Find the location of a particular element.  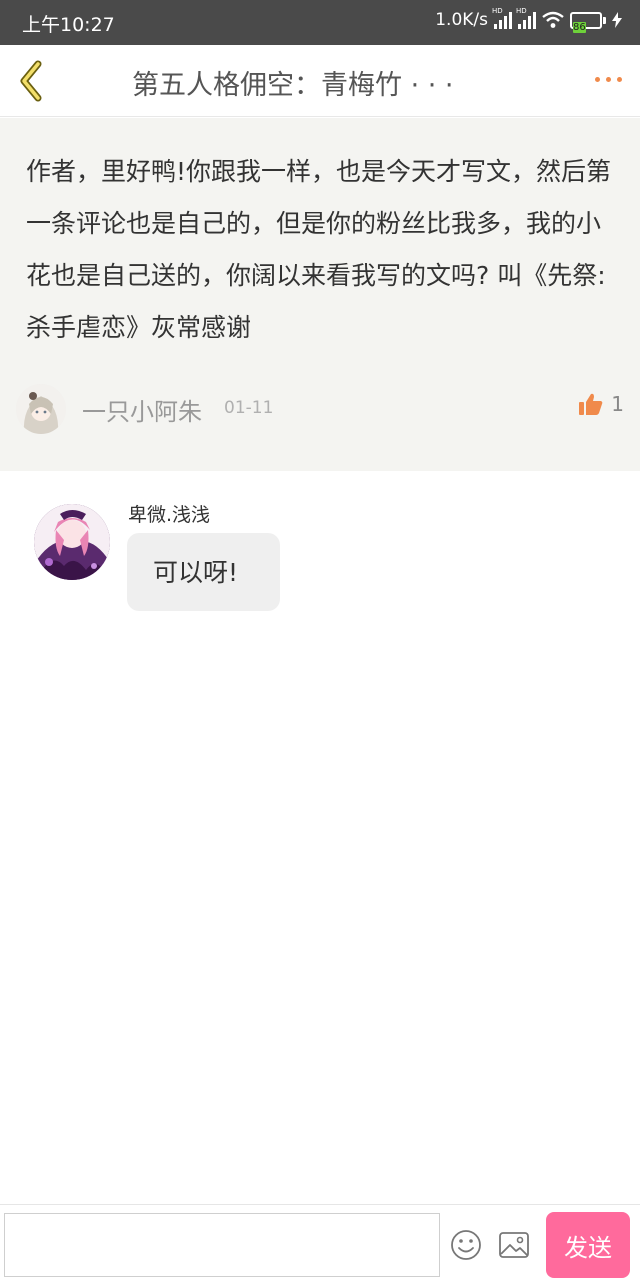

network-speed: 1.0K/s is located at coordinates (461, 20).